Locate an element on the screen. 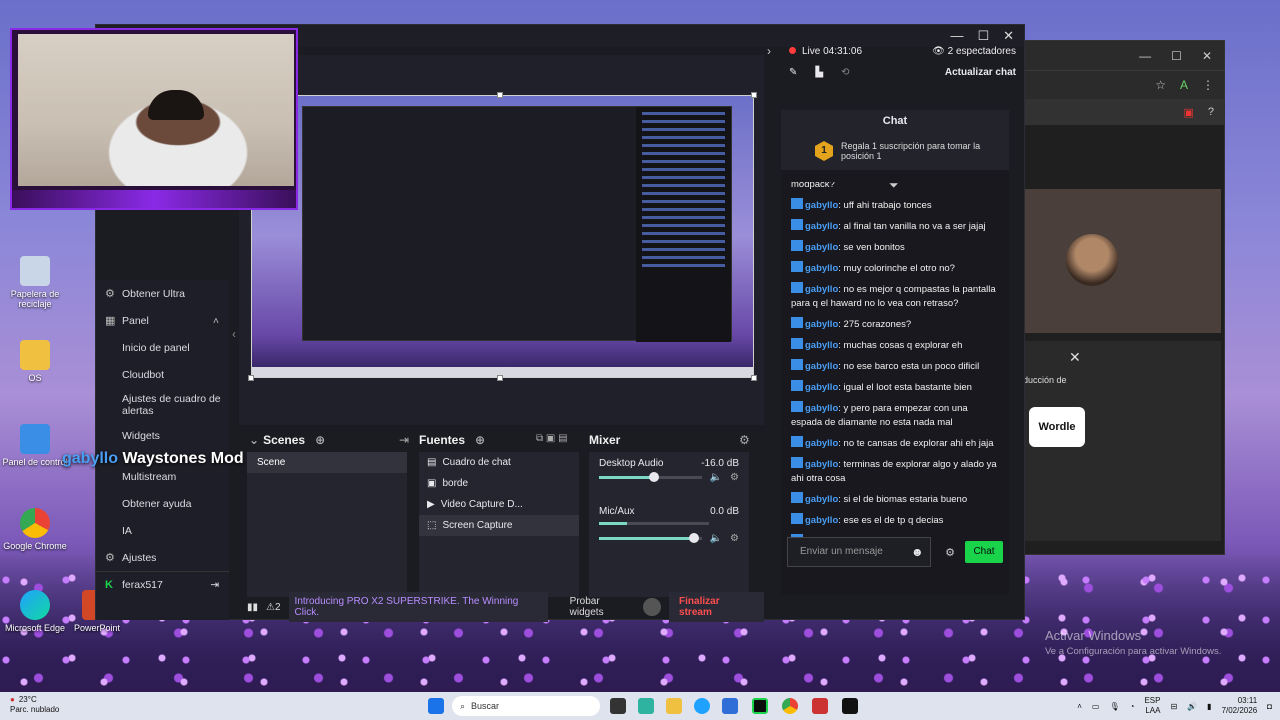  sidebar-item-alerts: Ajustes de cuadro de alertas is located at coordinates (162, 405).